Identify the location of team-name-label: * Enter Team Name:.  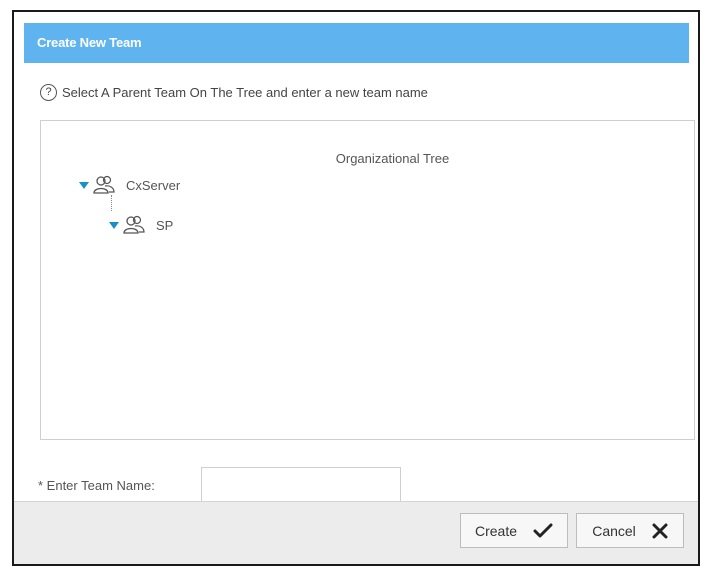
(96, 485).